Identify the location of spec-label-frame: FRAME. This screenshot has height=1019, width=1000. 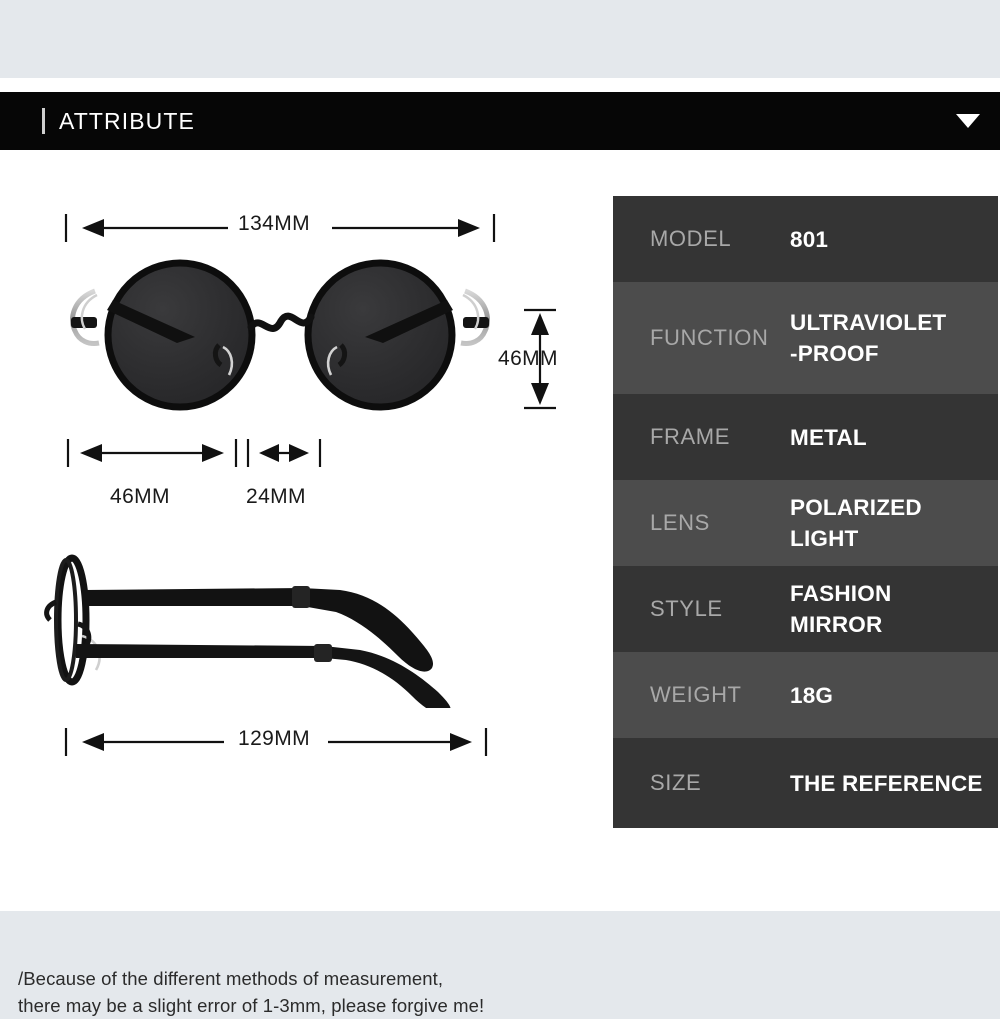
(690, 436).